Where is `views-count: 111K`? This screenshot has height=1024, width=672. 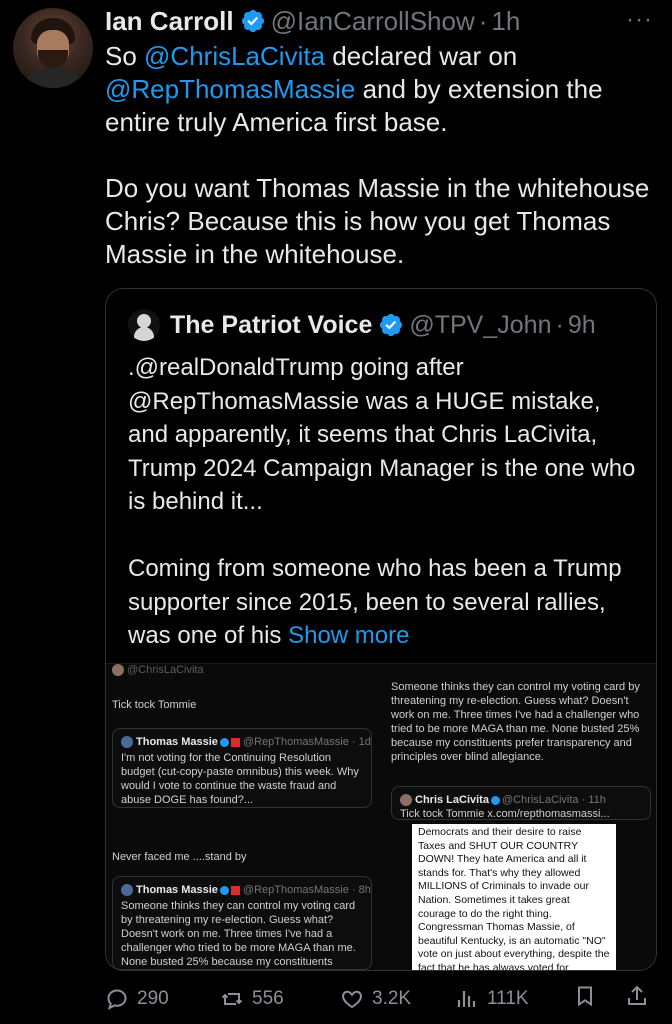
views-count: 111K is located at coordinates (508, 998).